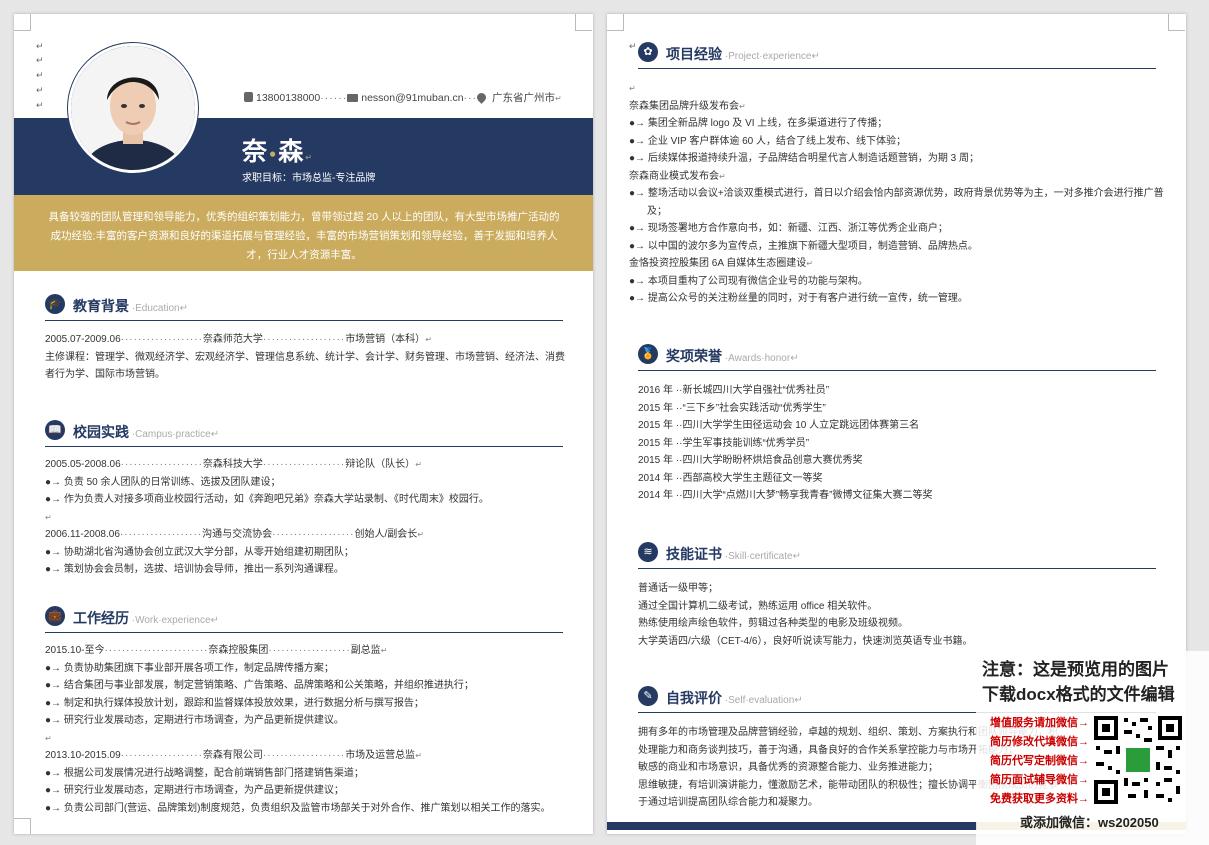  Describe the element at coordinates (804, 158) in the screenshot. I see `list-item: ●→ 后续媒体报道持续升温，子品牌结合明星代言人制造话题营销，为期 3 周；` at that location.